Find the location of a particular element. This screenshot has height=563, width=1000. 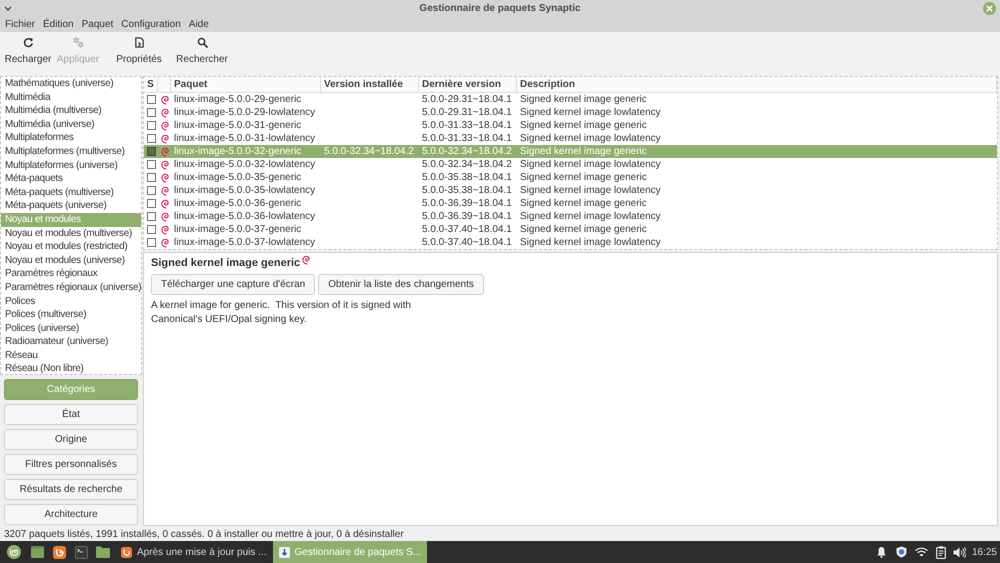

clipboard-icon is located at coordinates (941, 552).